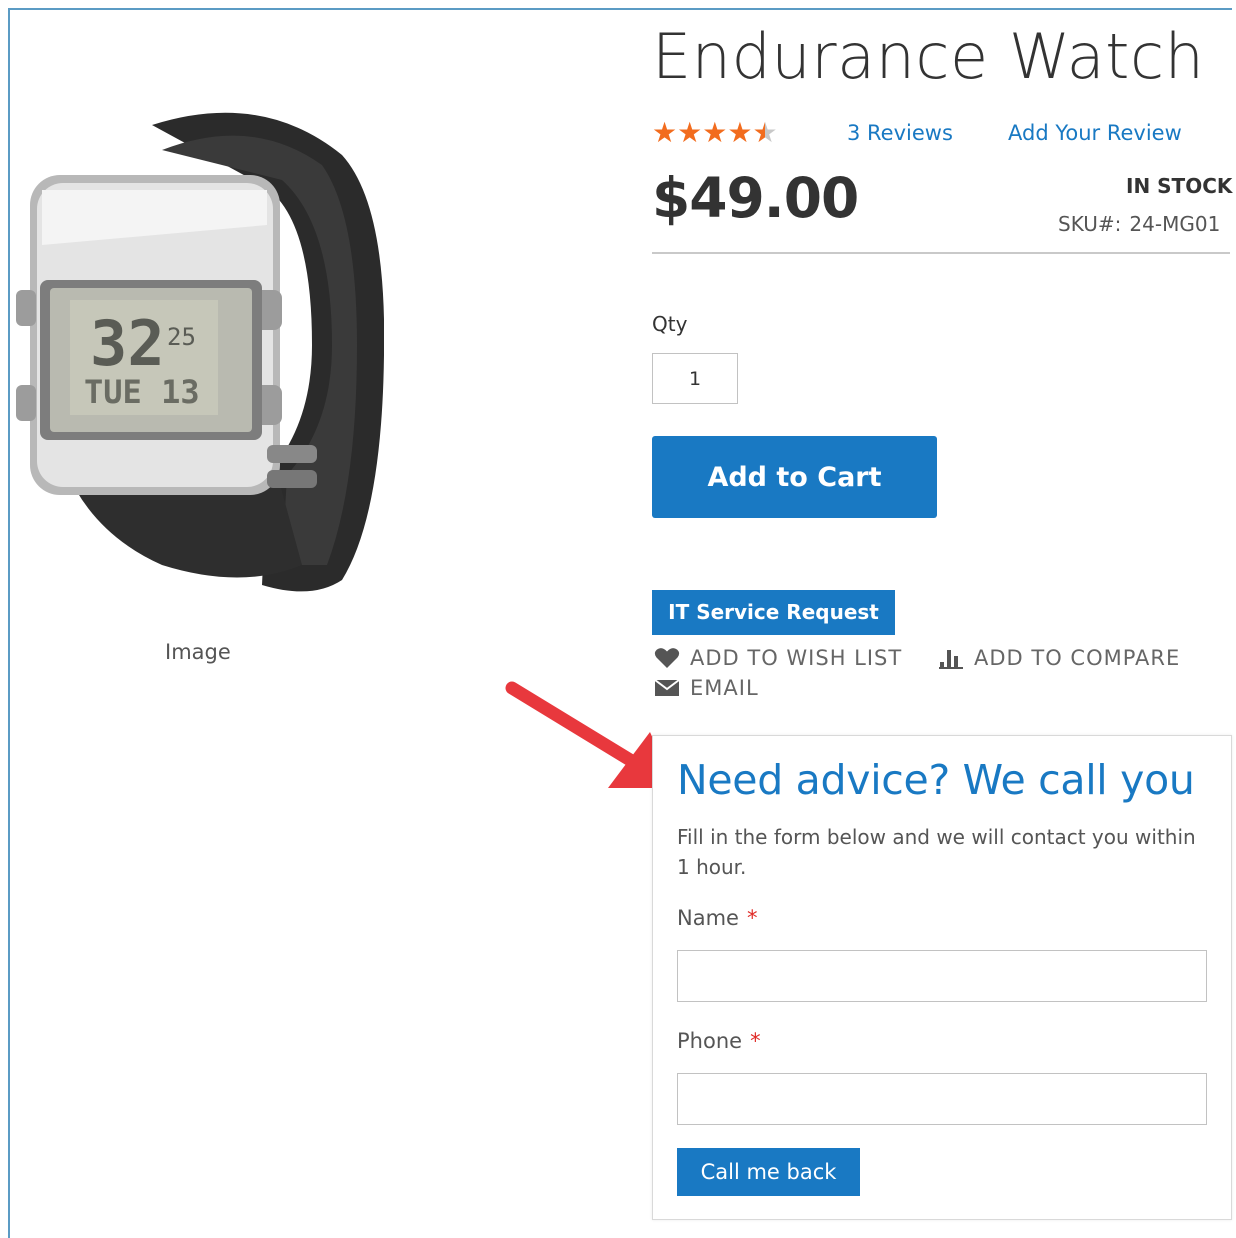  I want to click on divider, so click(941, 253).